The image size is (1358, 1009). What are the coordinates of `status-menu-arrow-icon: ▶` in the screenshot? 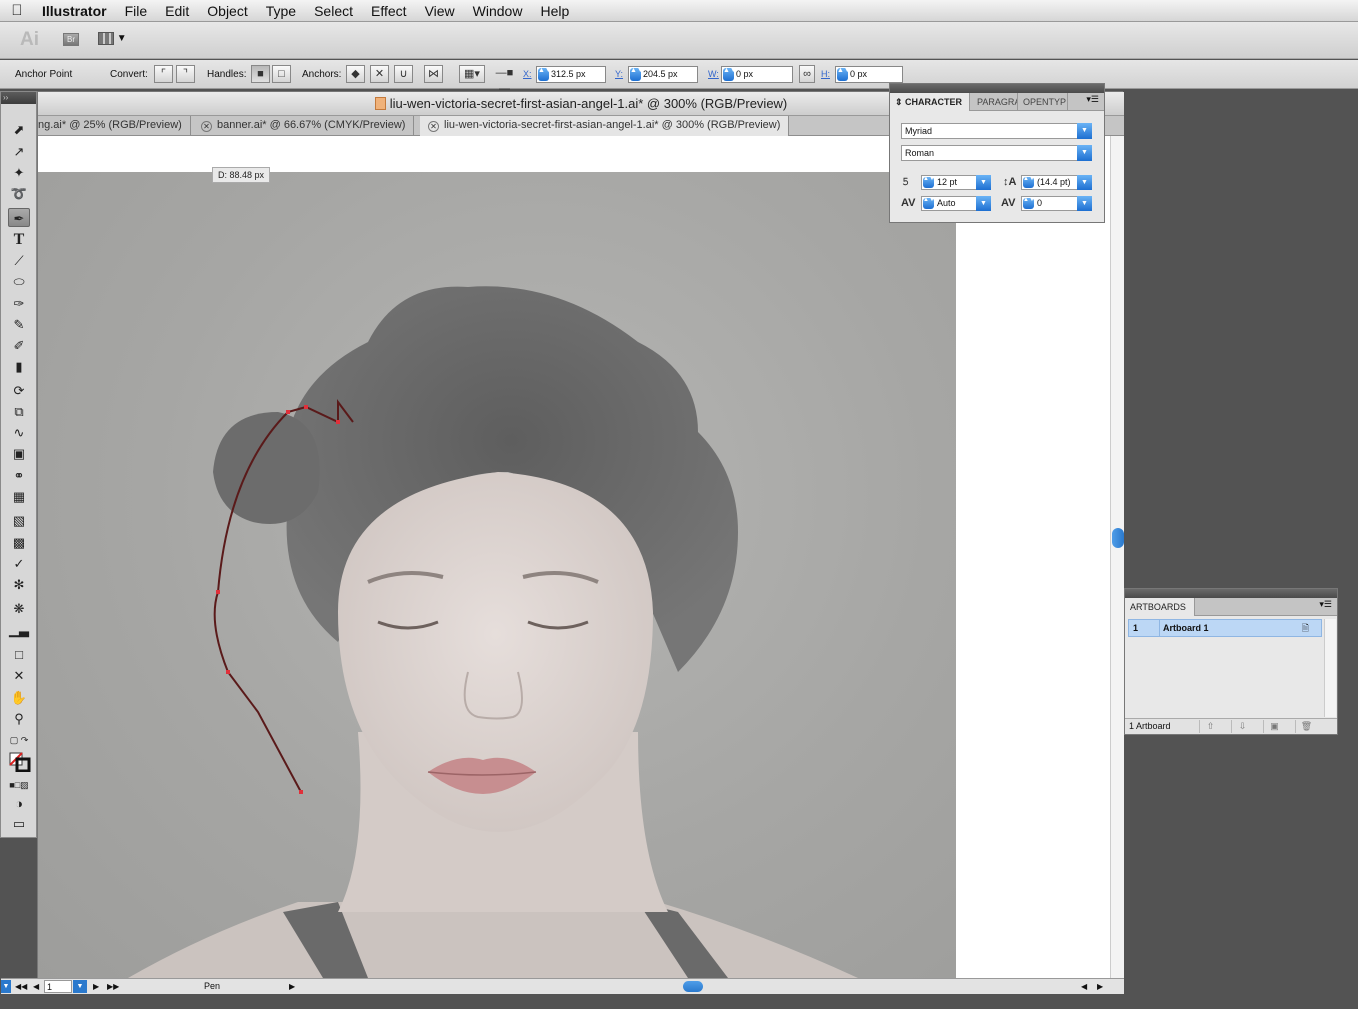 It's located at (292, 986).